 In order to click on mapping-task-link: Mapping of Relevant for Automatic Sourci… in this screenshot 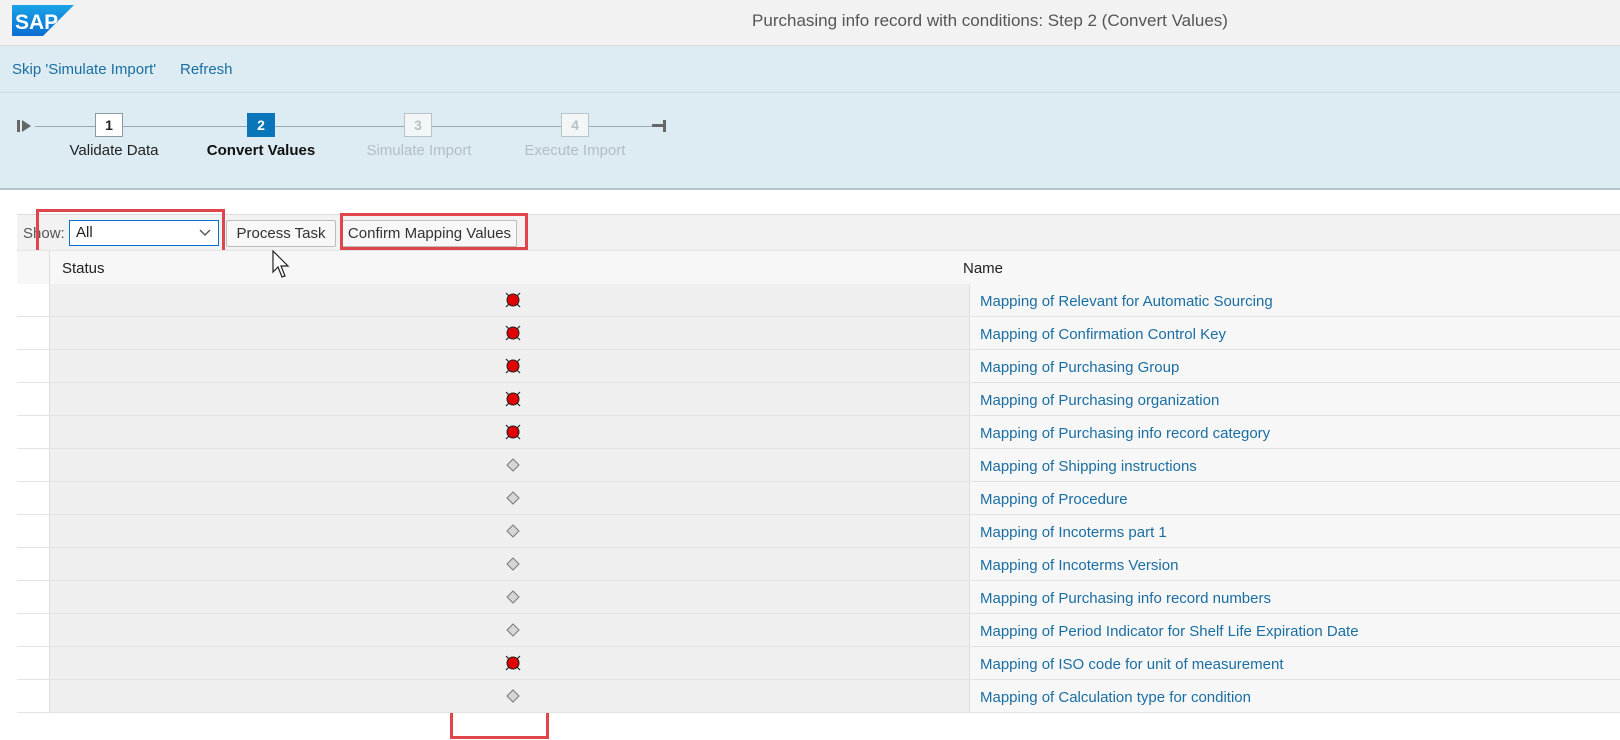, I will do `click(1126, 301)`.